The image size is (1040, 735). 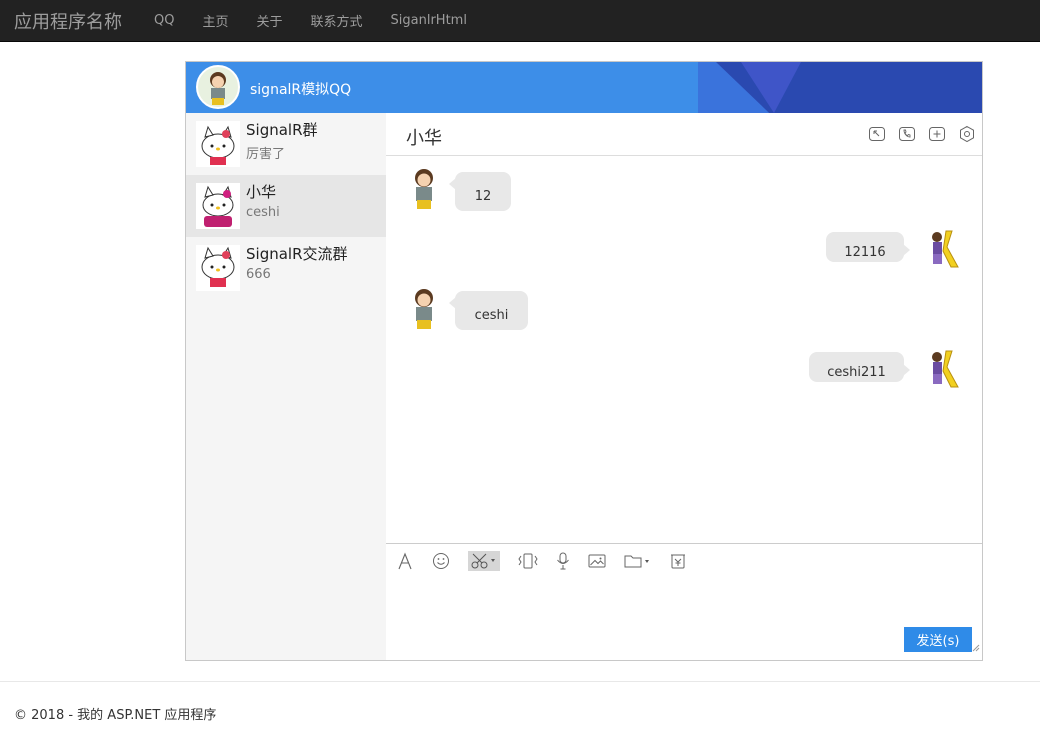 What do you see at coordinates (563, 561) in the screenshot?
I see `microphone-icon` at bounding box center [563, 561].